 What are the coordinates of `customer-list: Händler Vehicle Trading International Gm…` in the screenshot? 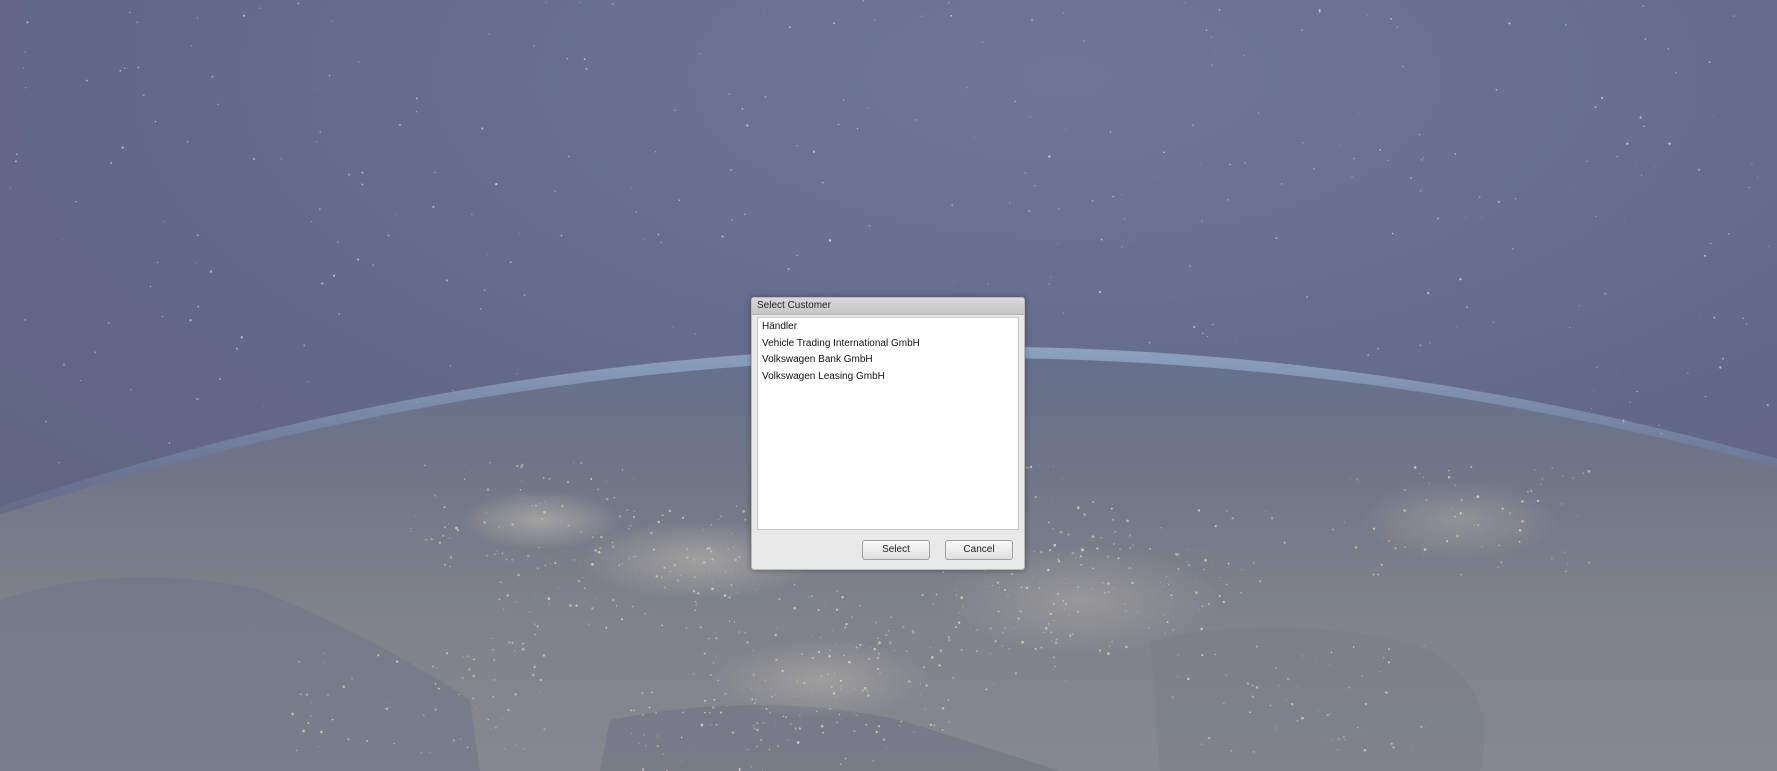 It's located at (888, 423).